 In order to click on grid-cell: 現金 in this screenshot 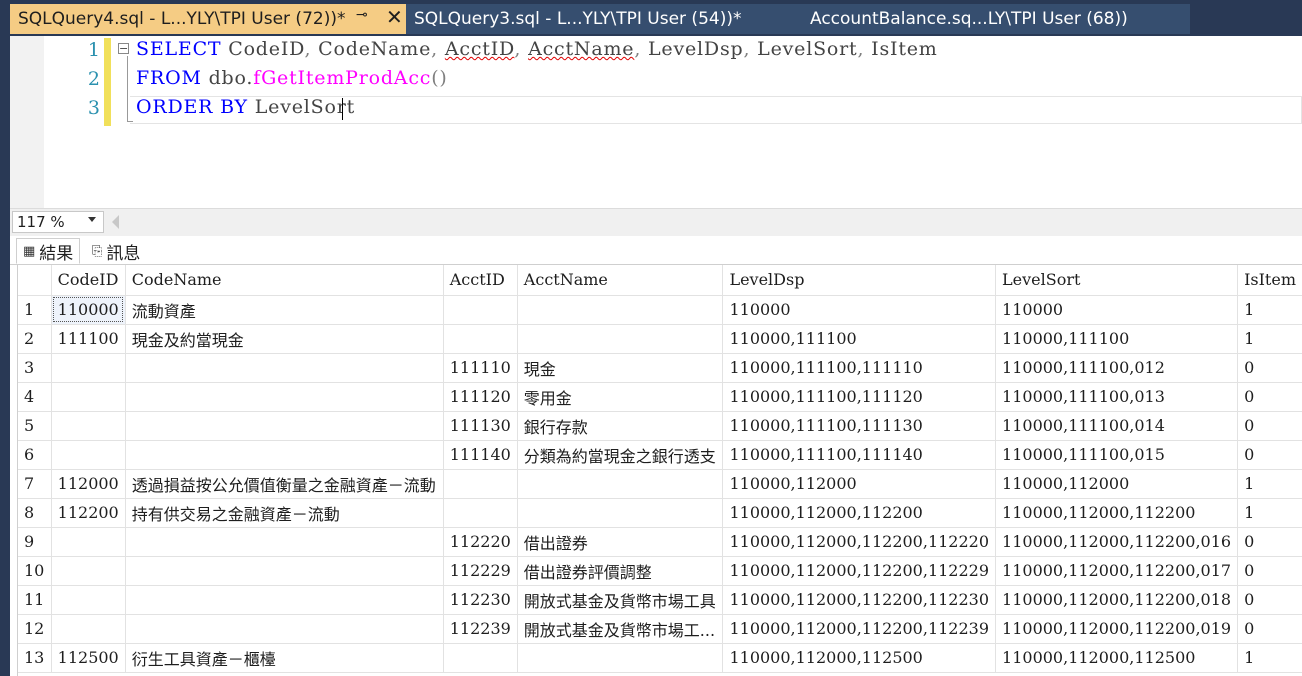, I will do `click(620, 368)`.